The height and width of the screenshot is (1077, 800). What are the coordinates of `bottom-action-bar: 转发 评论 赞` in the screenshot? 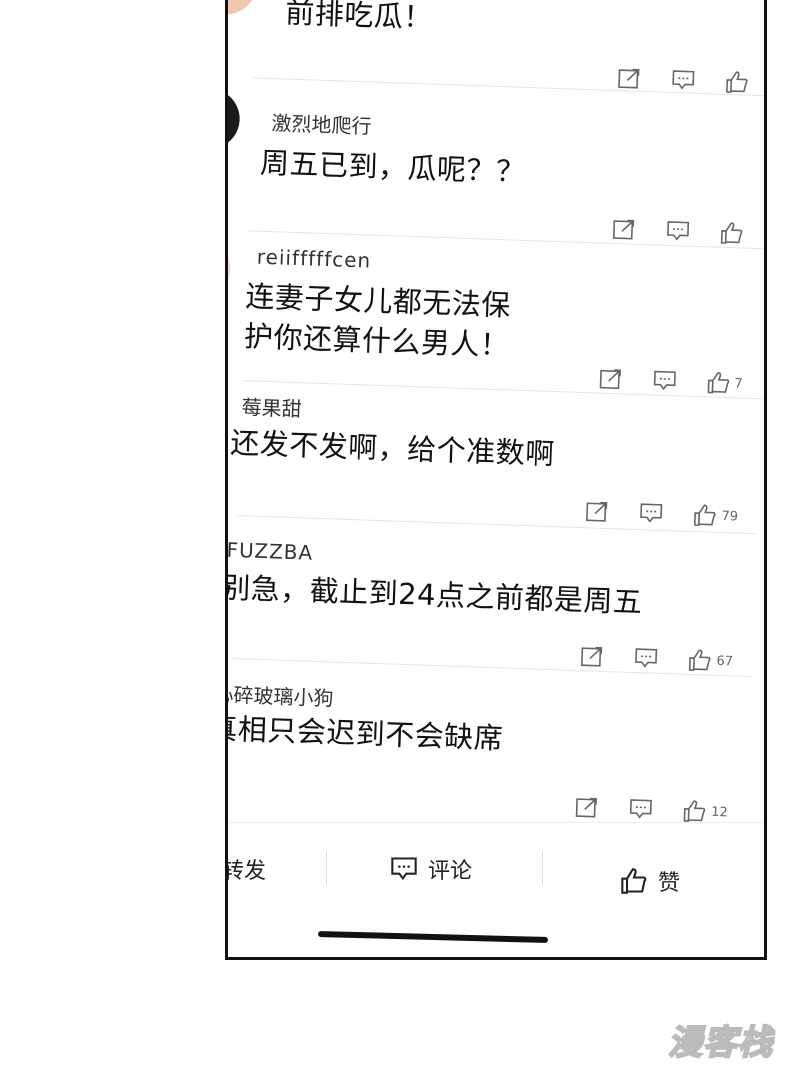 It's located at (496, 872).